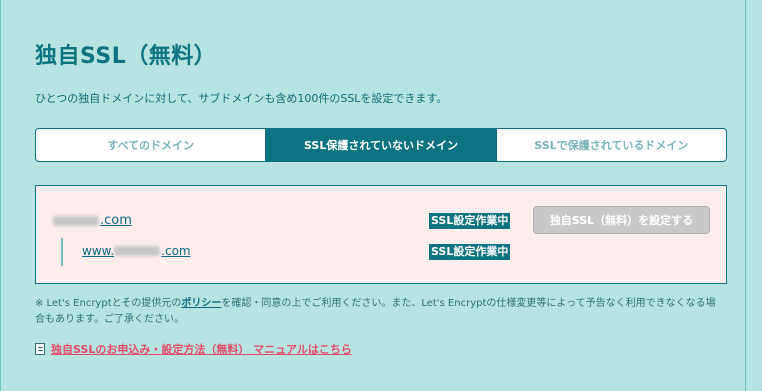 This screenshot has width=762, height=391. I want to click on domain-filter-tabs: すべてのドメイン SSL保護されていないドメイン SSLで保護されているドメイン, so click(381, 145).